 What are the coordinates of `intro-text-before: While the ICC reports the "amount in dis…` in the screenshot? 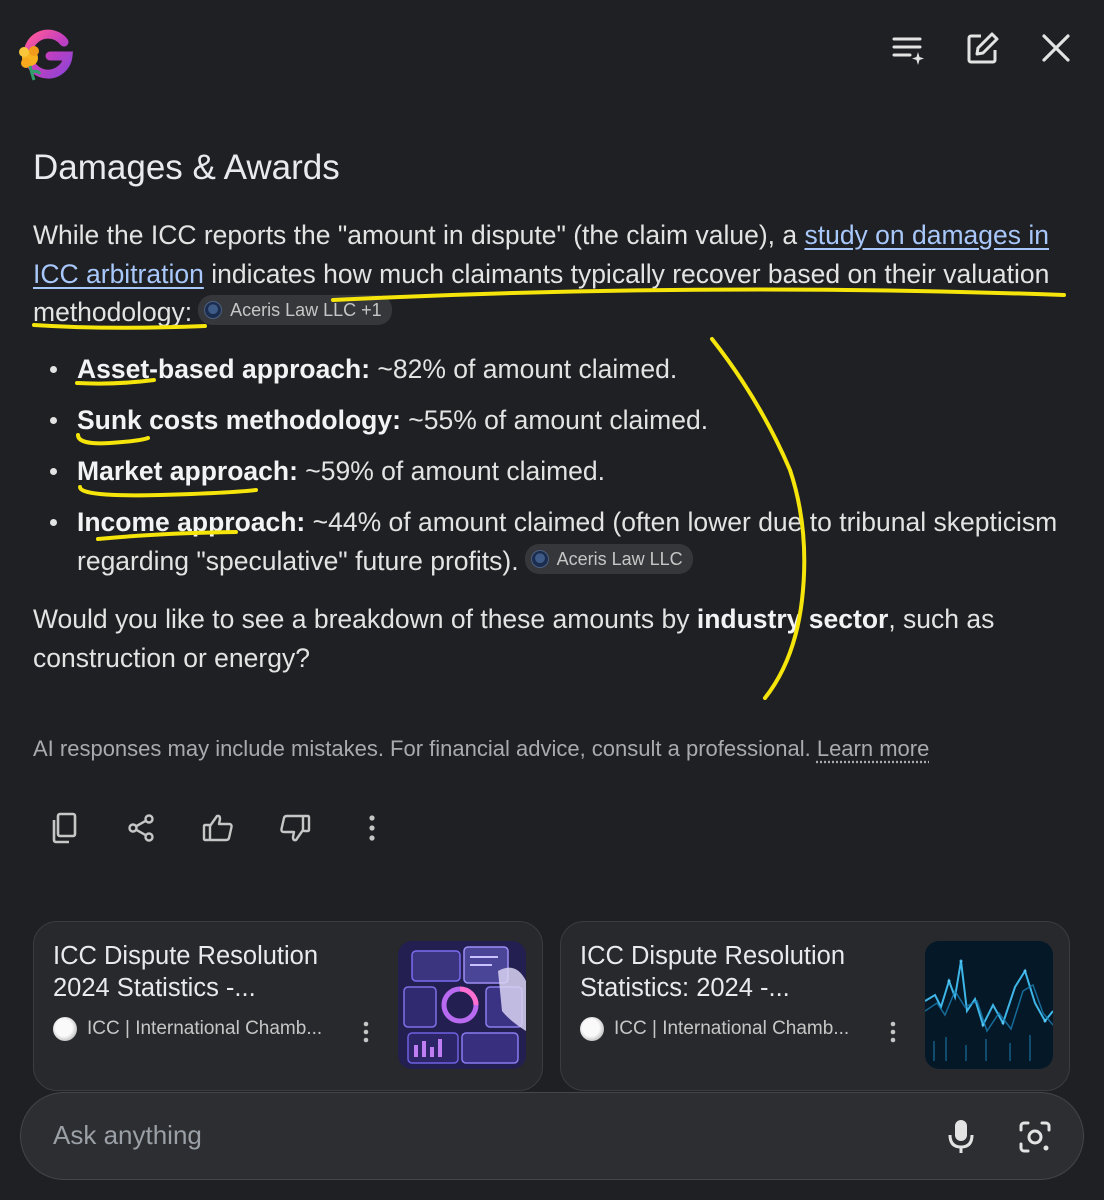 It's located at (419, 235).